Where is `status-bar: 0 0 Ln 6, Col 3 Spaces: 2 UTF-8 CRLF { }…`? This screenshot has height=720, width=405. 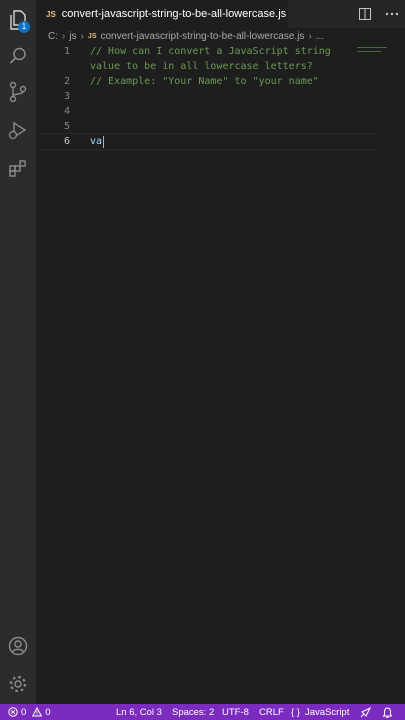 status-bar: 0 0 Ln 6, Col 3 Spaces: 2 UTF-8 CRLF { }… is located at coordinates (202, 712).